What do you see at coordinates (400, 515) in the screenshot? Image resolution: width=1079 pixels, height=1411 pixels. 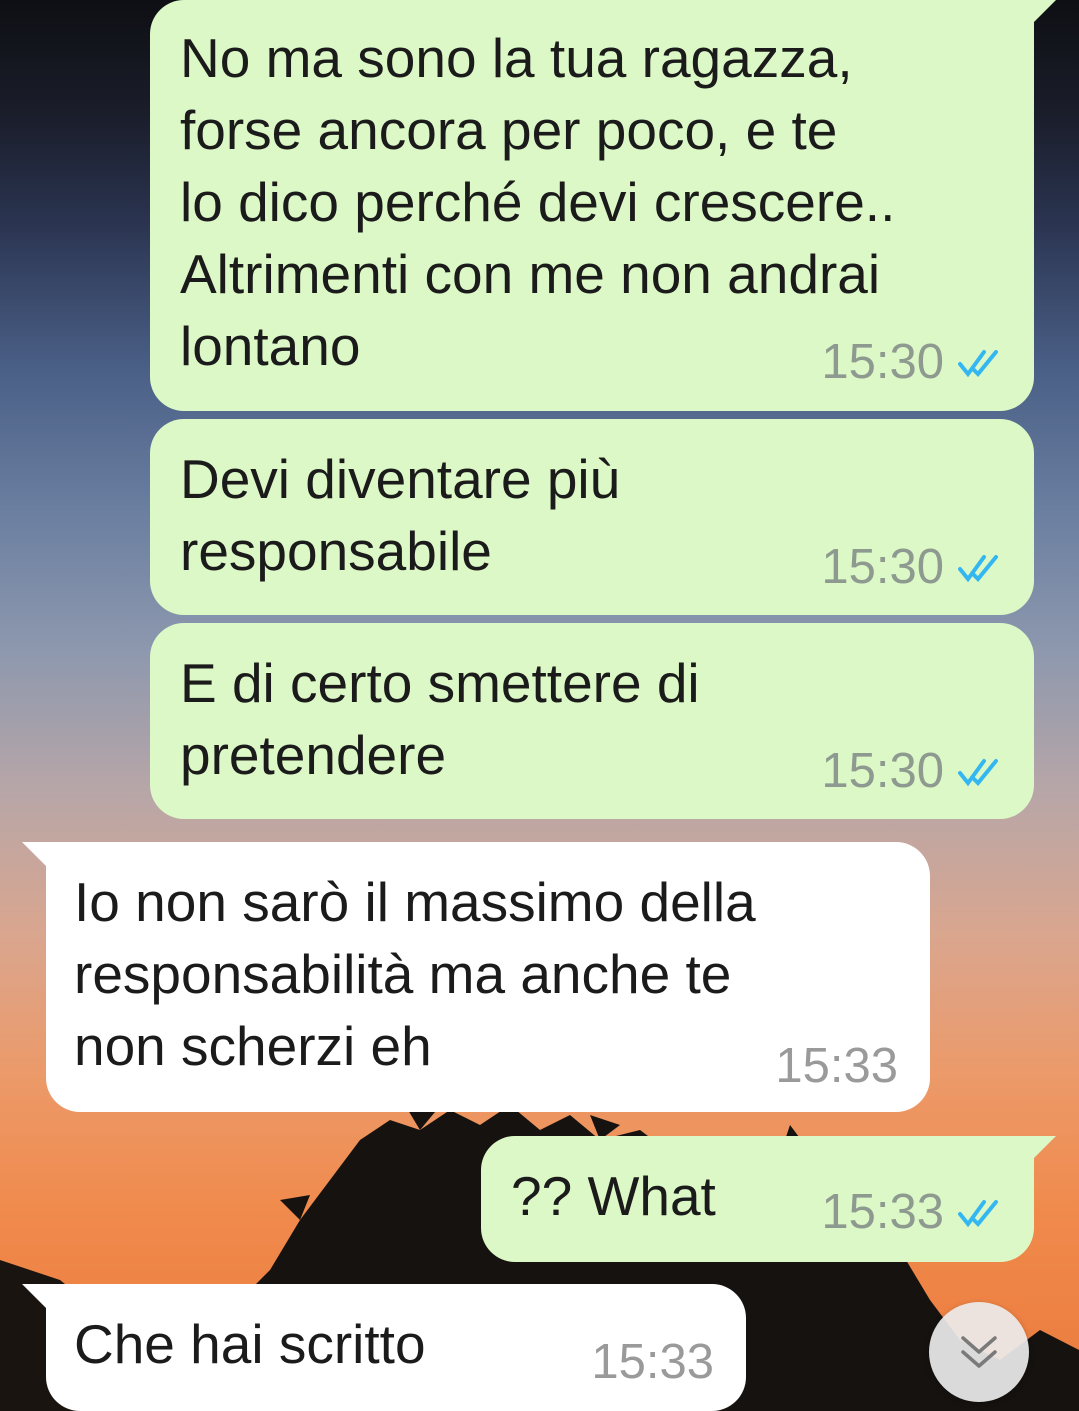 I see `message-text: Devi diventare più responsabile` at bounding box center [400, 515].